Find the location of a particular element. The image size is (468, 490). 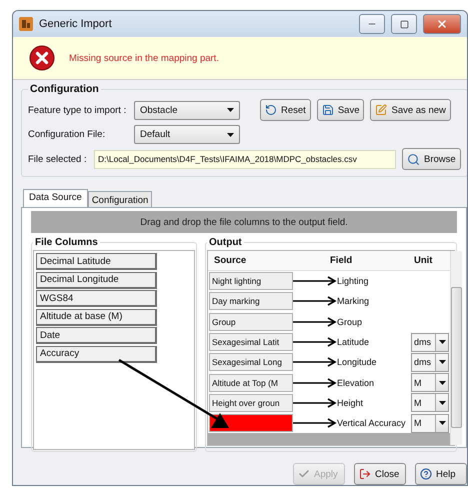

search-icon is located at coordinates (413, 159).